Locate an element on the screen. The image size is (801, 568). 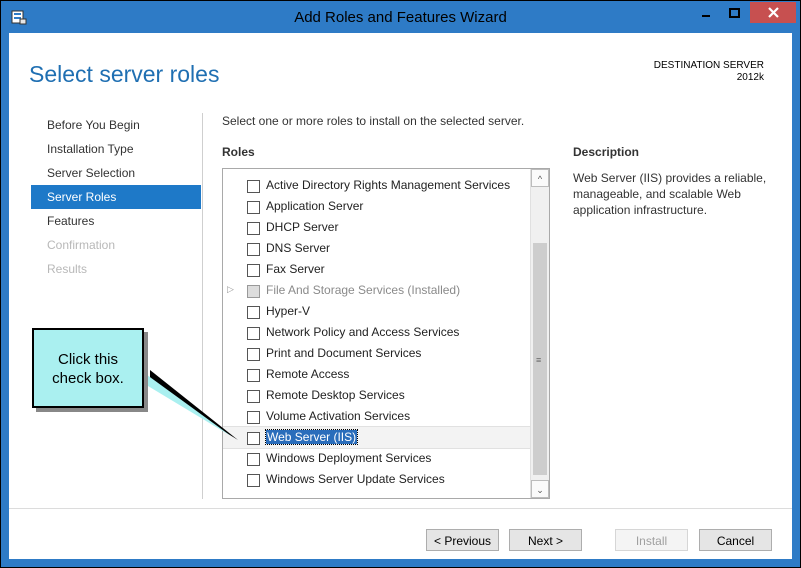
role-label: Remote Desktop Services is located at coordinates (335, 395).